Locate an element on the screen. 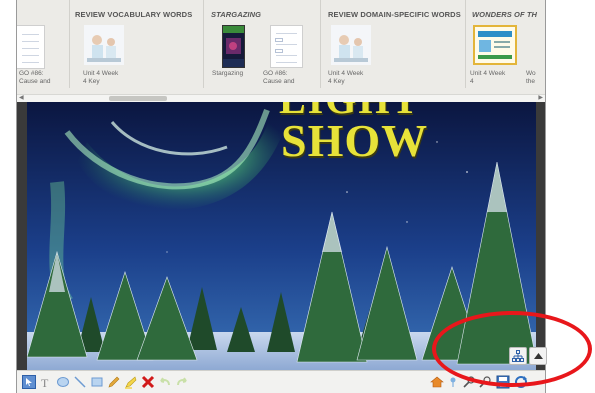 Image resolution: width=595 pixels, height=393 pixels. thumbnail-vocabulary-slide is located at coordinates (104, 45).